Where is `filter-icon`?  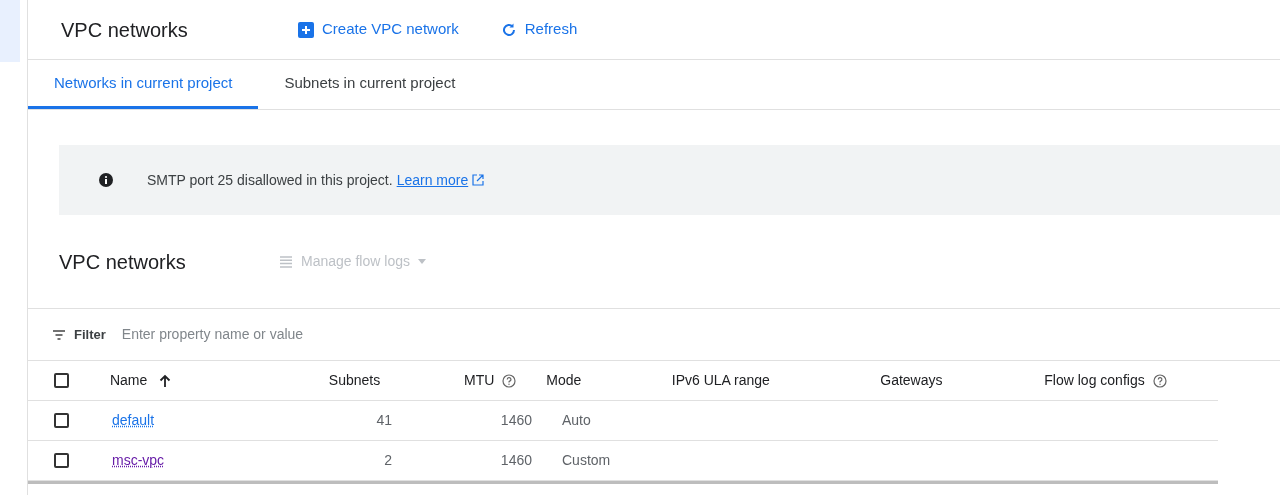 filter-icon is located at coordinates (59, 334).